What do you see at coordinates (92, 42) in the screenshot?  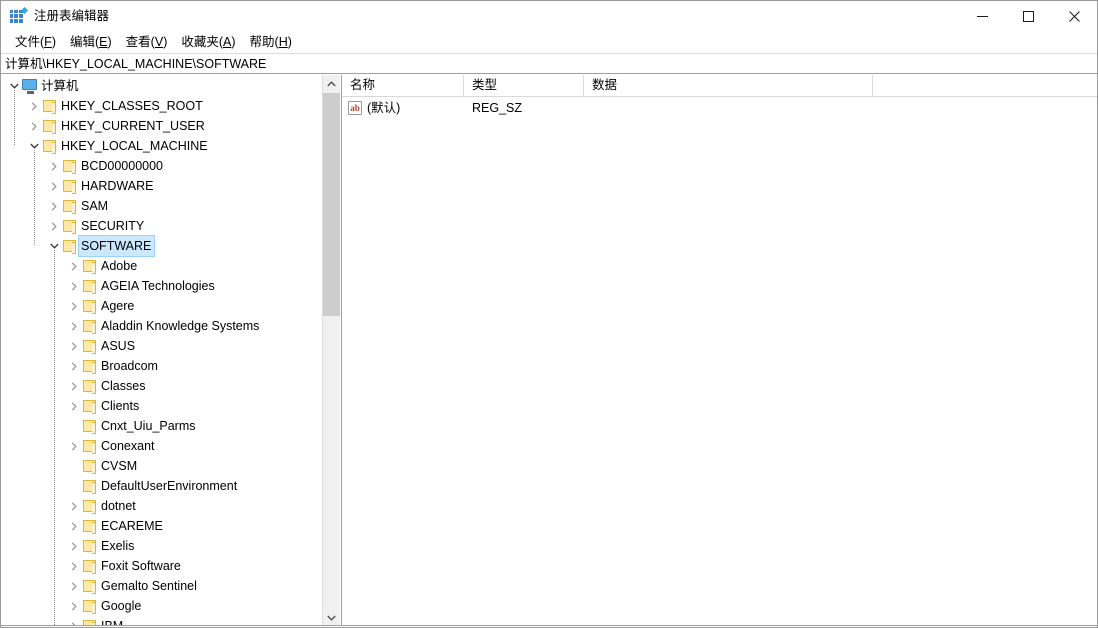 I see `menu-item-edit: 编辑(E)` at bounding box center [92, 42].